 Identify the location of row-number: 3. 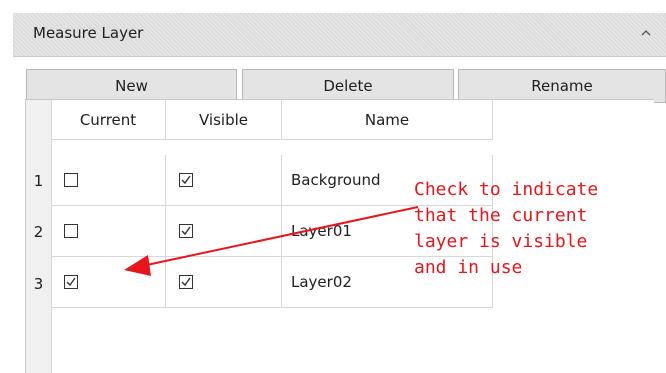
(38, 284).